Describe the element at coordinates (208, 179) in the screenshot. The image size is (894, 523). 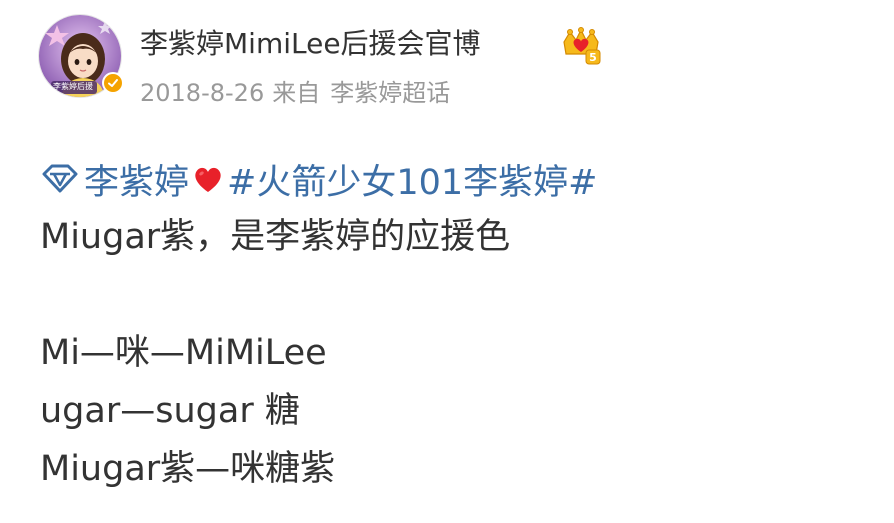
I see `heart-icon` at that location.